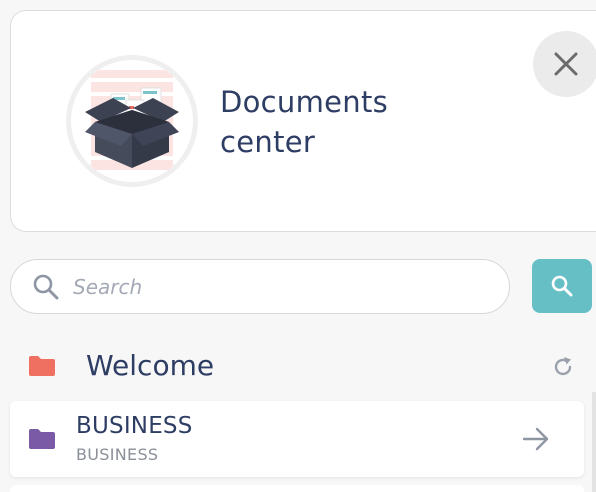 Image resolution: width=596 pixels, height=492 pixels. What do you see at coordinates (536, 441) in the screenshot?
I see `arrow-right-icon` at bounding box center [536, 441].